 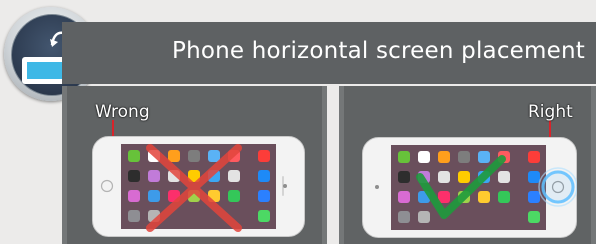 What do you see at coordinates (378, 51) in the screenshot?
I see `page-title: Phone horizontal screen placement` at bounding box center [378, 51].